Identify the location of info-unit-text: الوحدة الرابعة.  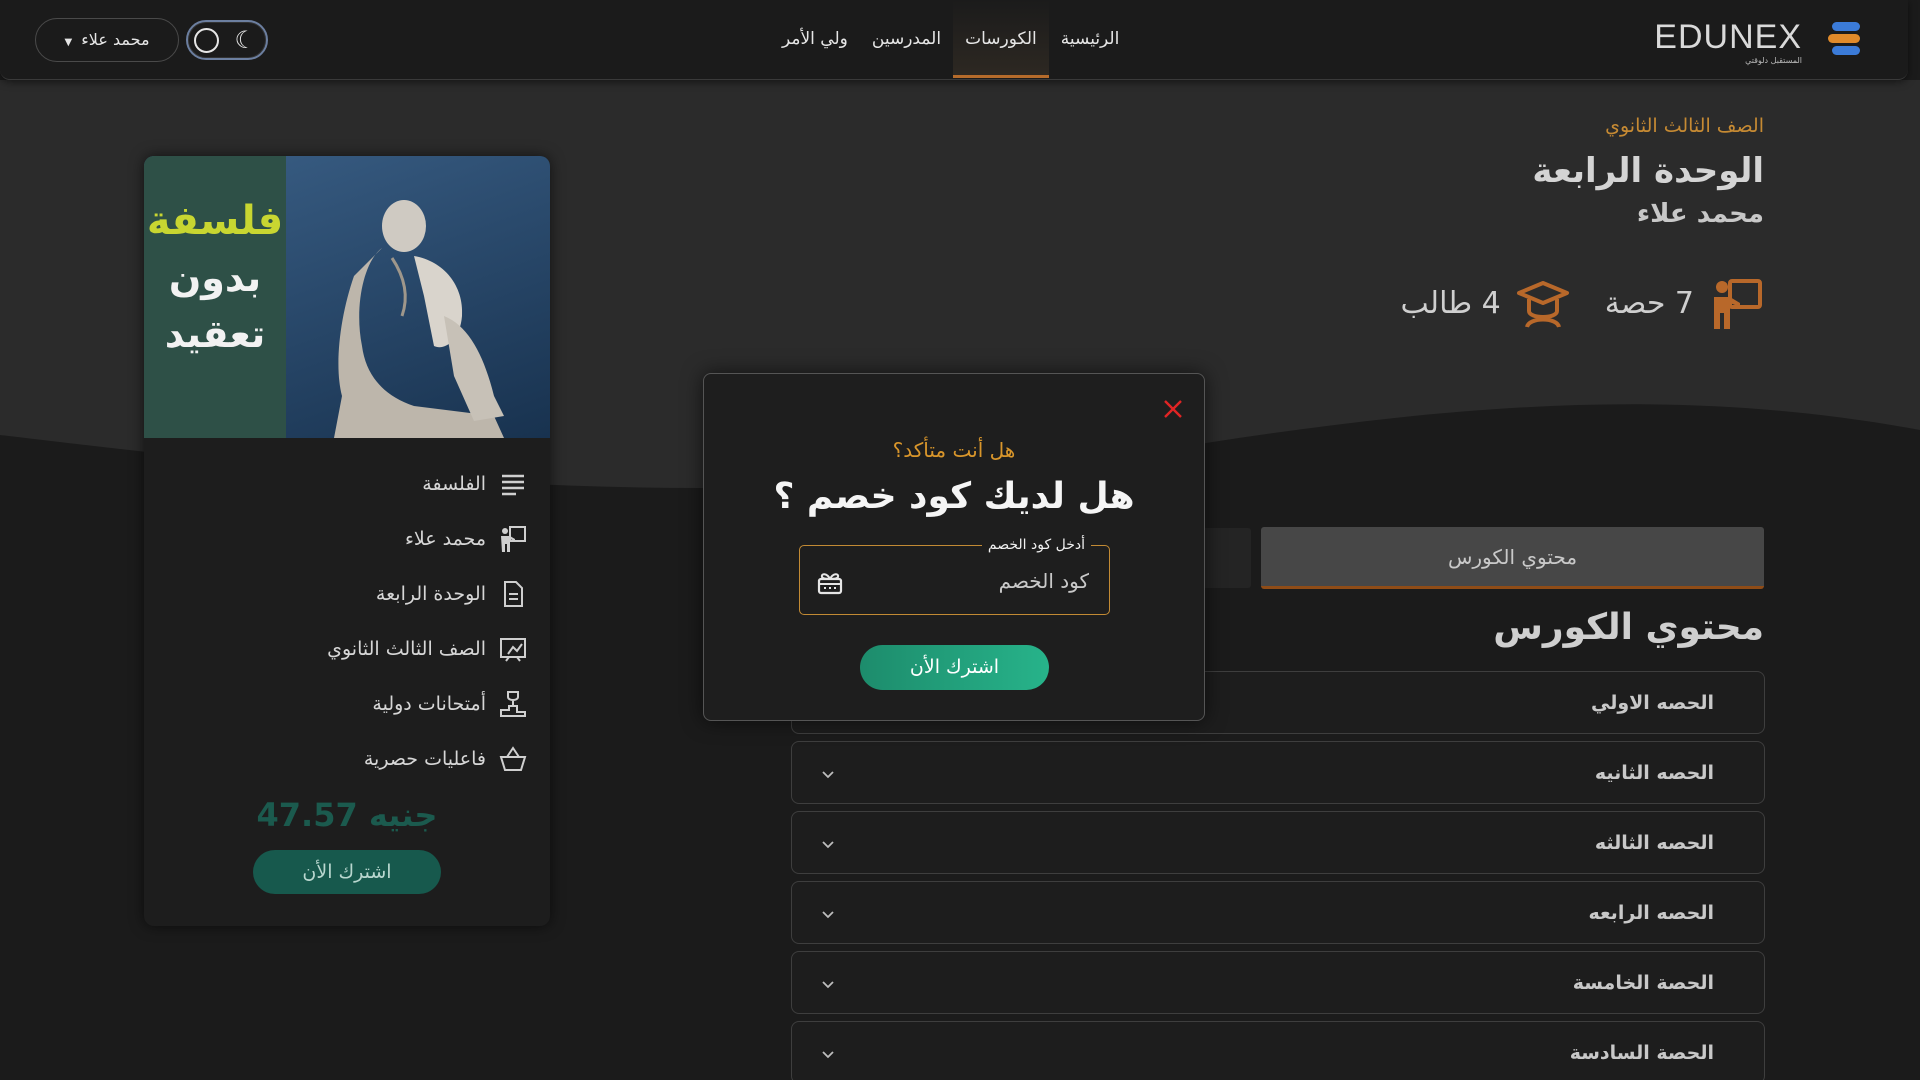
(430, 593).